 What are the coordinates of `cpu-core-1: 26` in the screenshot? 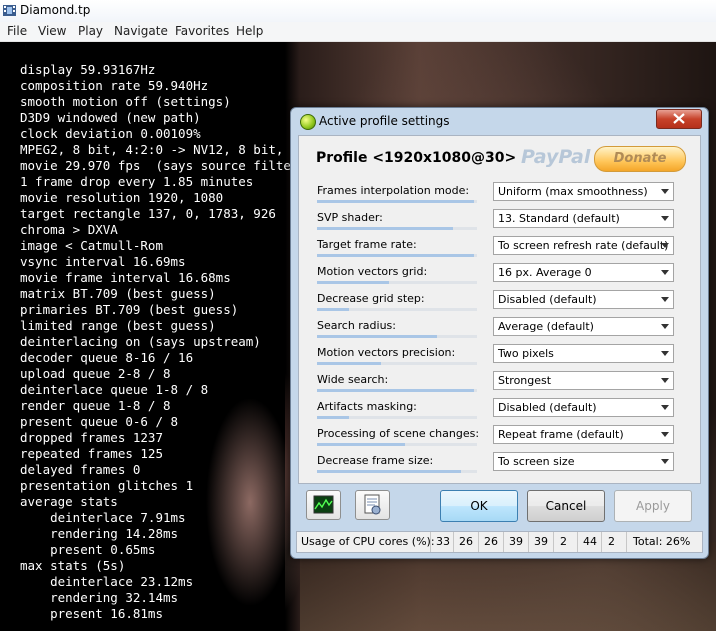 It's located at (466, 541).